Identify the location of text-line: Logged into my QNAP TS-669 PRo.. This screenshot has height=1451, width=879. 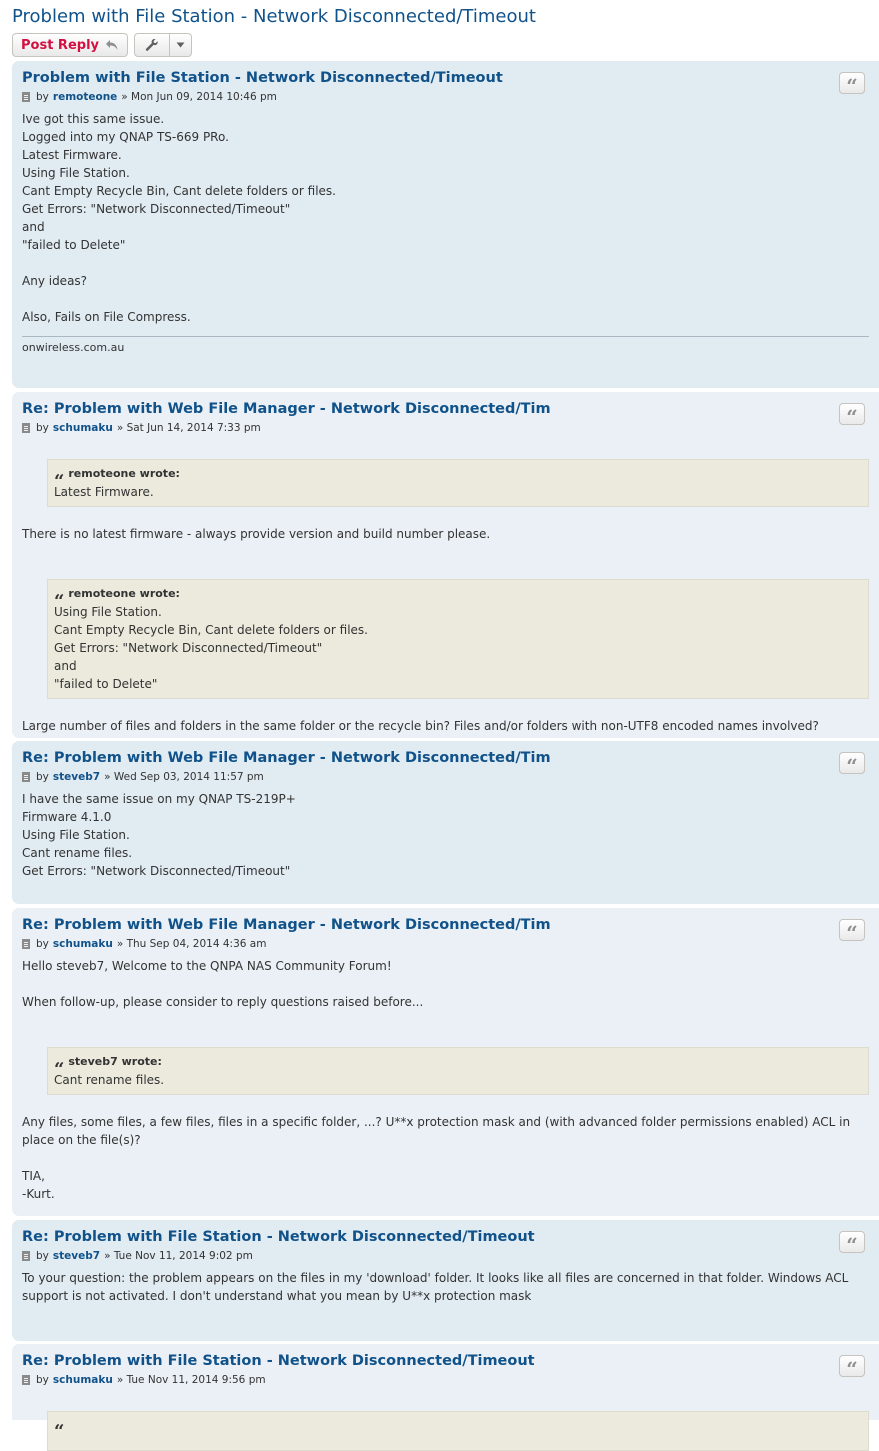
(125, 137).